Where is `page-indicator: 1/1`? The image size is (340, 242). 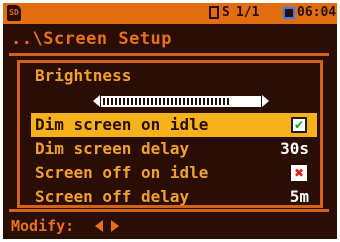 page-indicator: 1/1 is located at coordinates (248, 12).